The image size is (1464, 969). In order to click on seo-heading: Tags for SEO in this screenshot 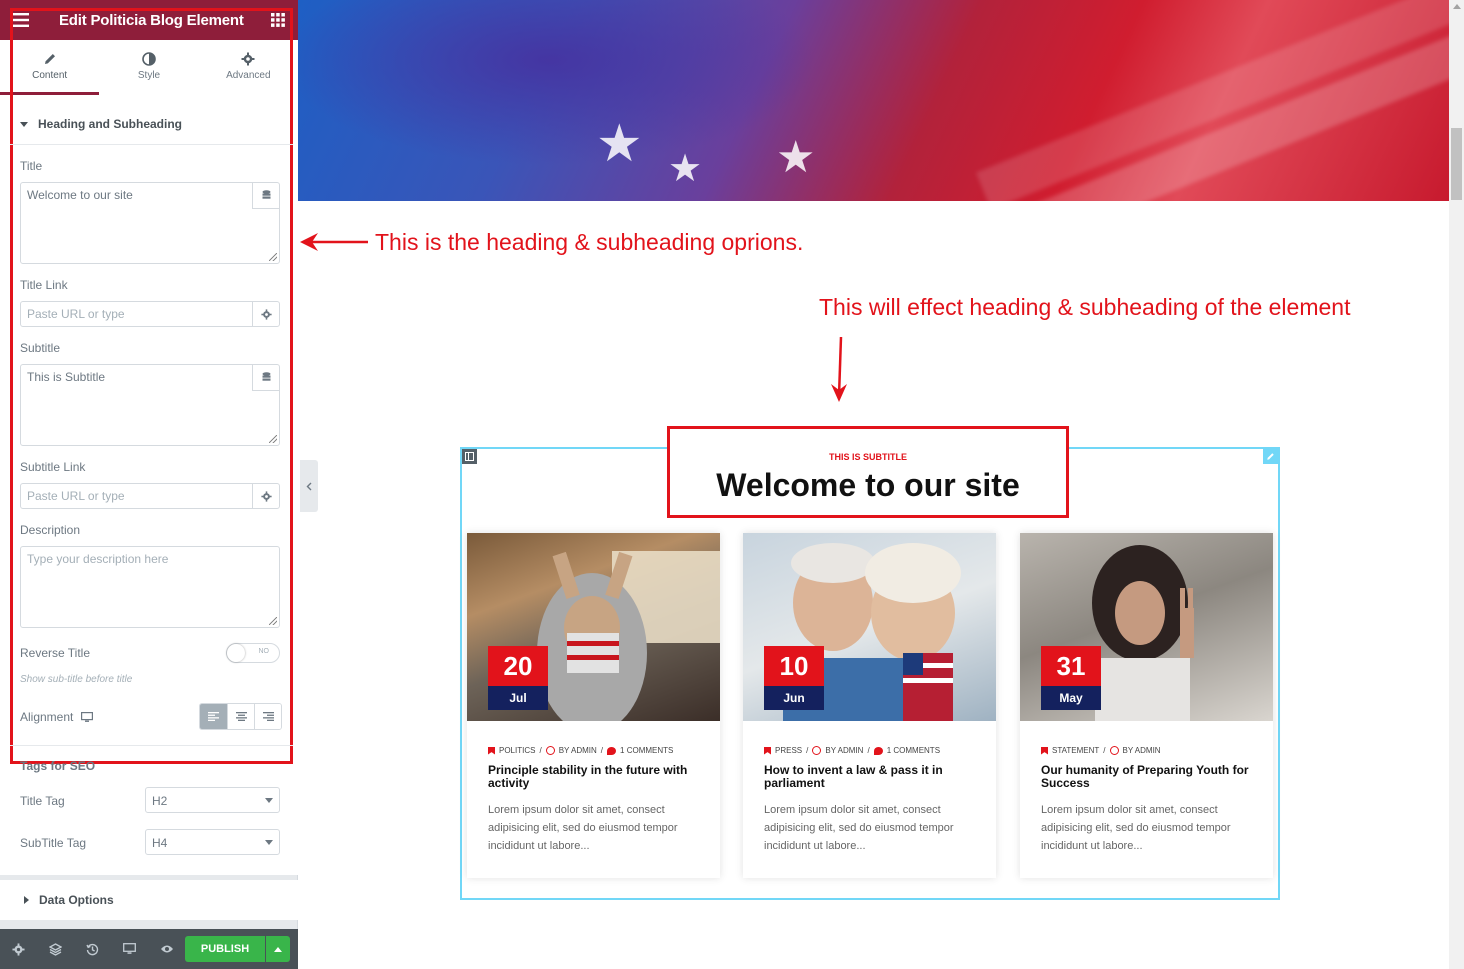, I will do `click(58, 766)`.